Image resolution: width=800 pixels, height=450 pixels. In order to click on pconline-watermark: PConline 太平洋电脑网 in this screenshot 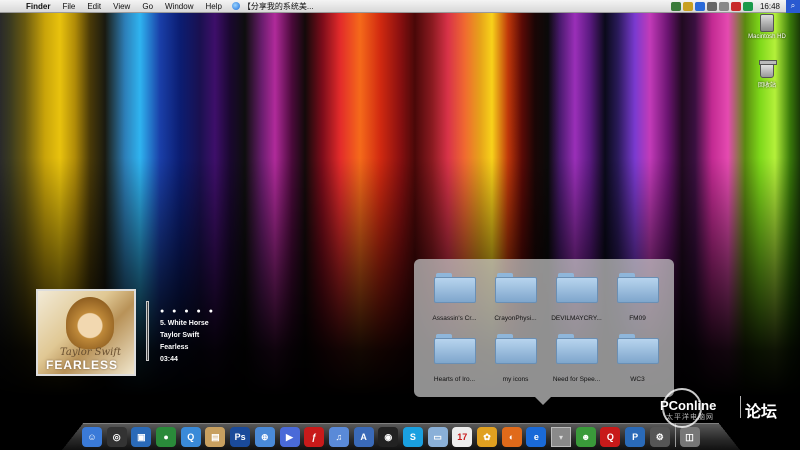, I will do `click(688, 408)`.